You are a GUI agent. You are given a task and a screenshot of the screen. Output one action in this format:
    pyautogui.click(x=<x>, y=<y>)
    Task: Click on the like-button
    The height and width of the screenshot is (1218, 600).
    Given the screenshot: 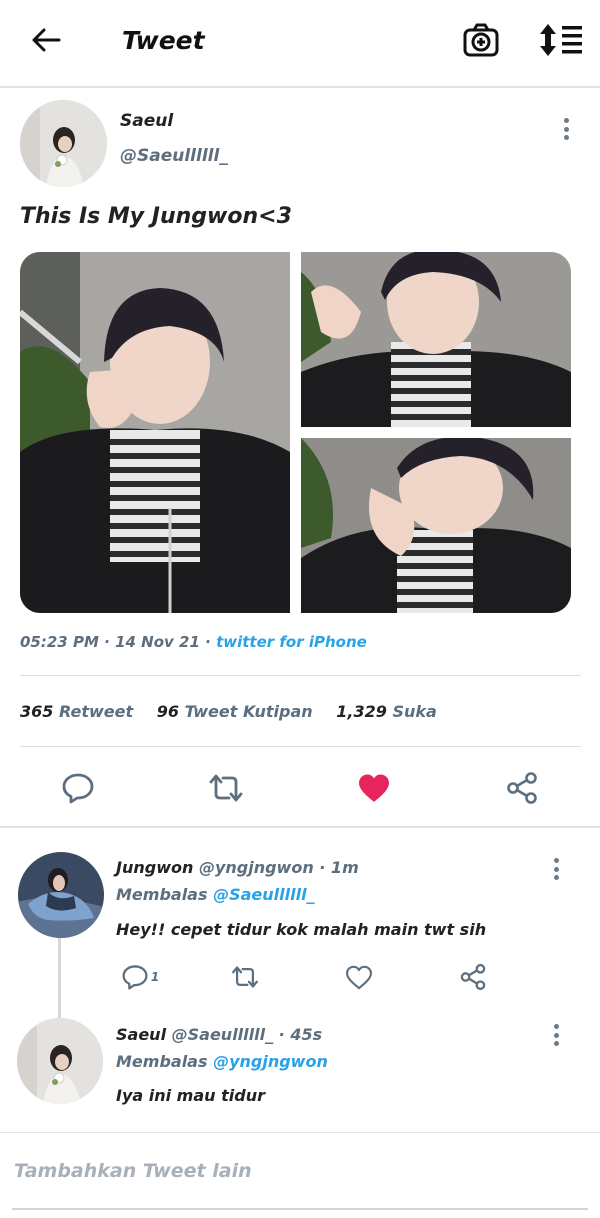 What is the action you would take?
    pyautogui.click(x=374, y=788)
    